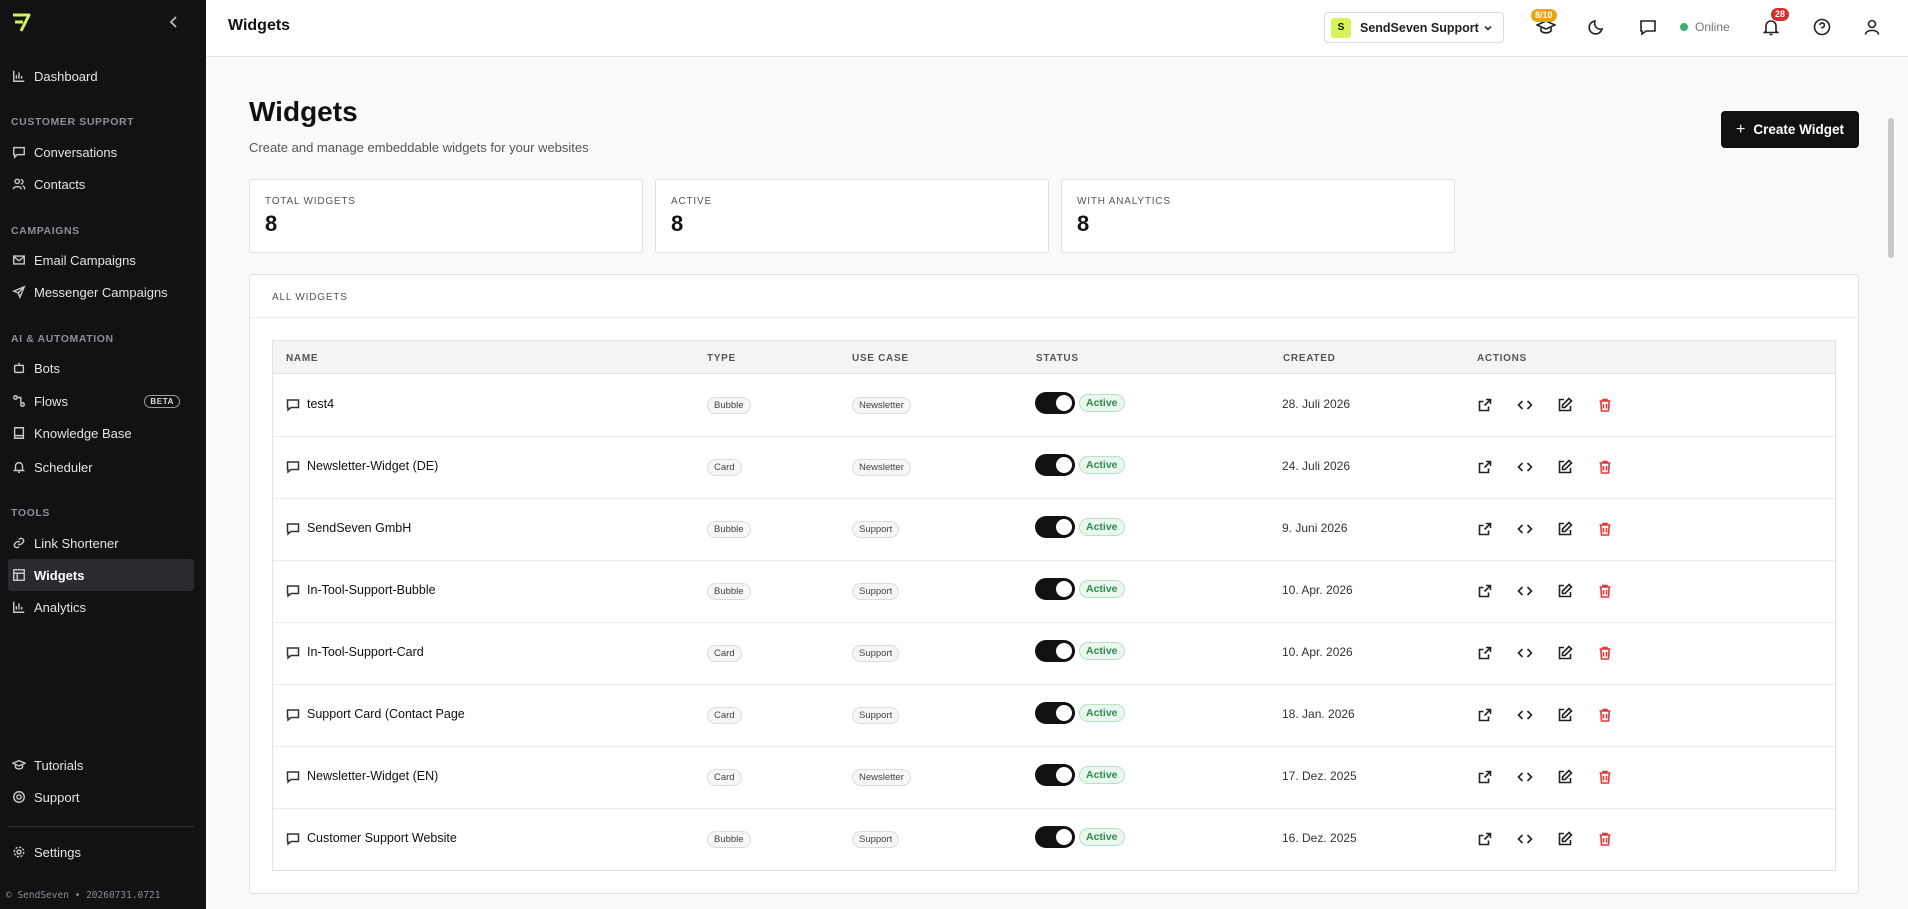 This screenshot has width=1908, height=909. Describe the element at coordinates (1597, 27) in the screenshot. I see `moon-icon` at that location.